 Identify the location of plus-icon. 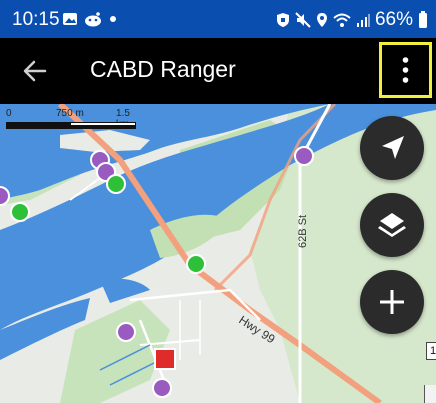
(392, 302).